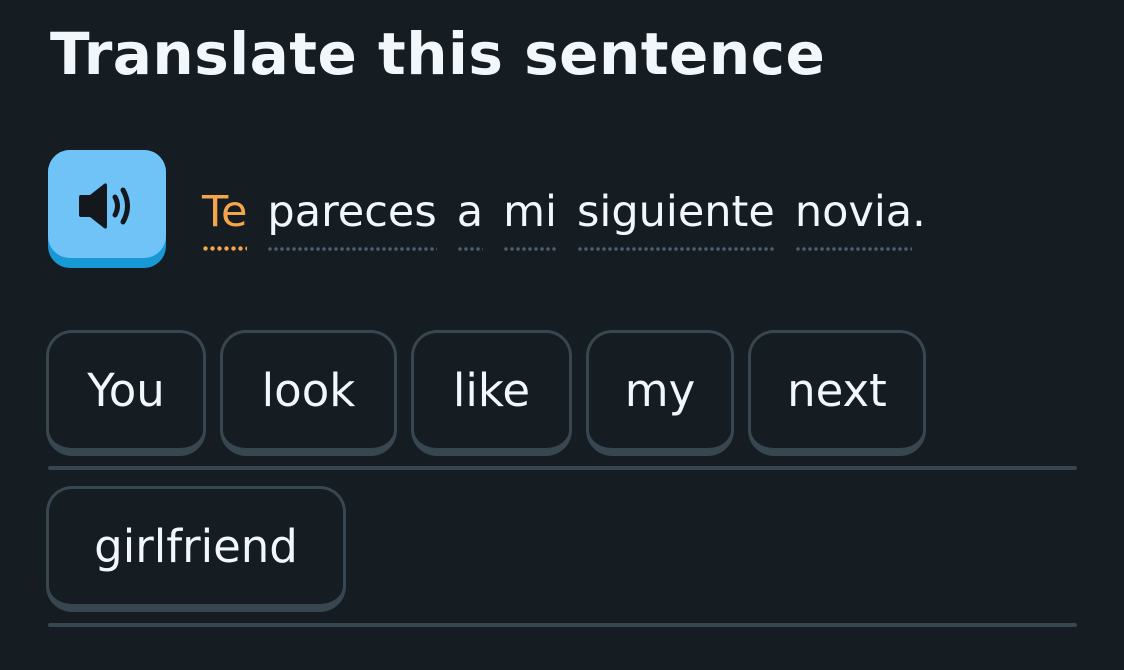  Describe the element at coordinates (919, 212) in the screenshot. I see `prompt-punctuation: .` at that location.